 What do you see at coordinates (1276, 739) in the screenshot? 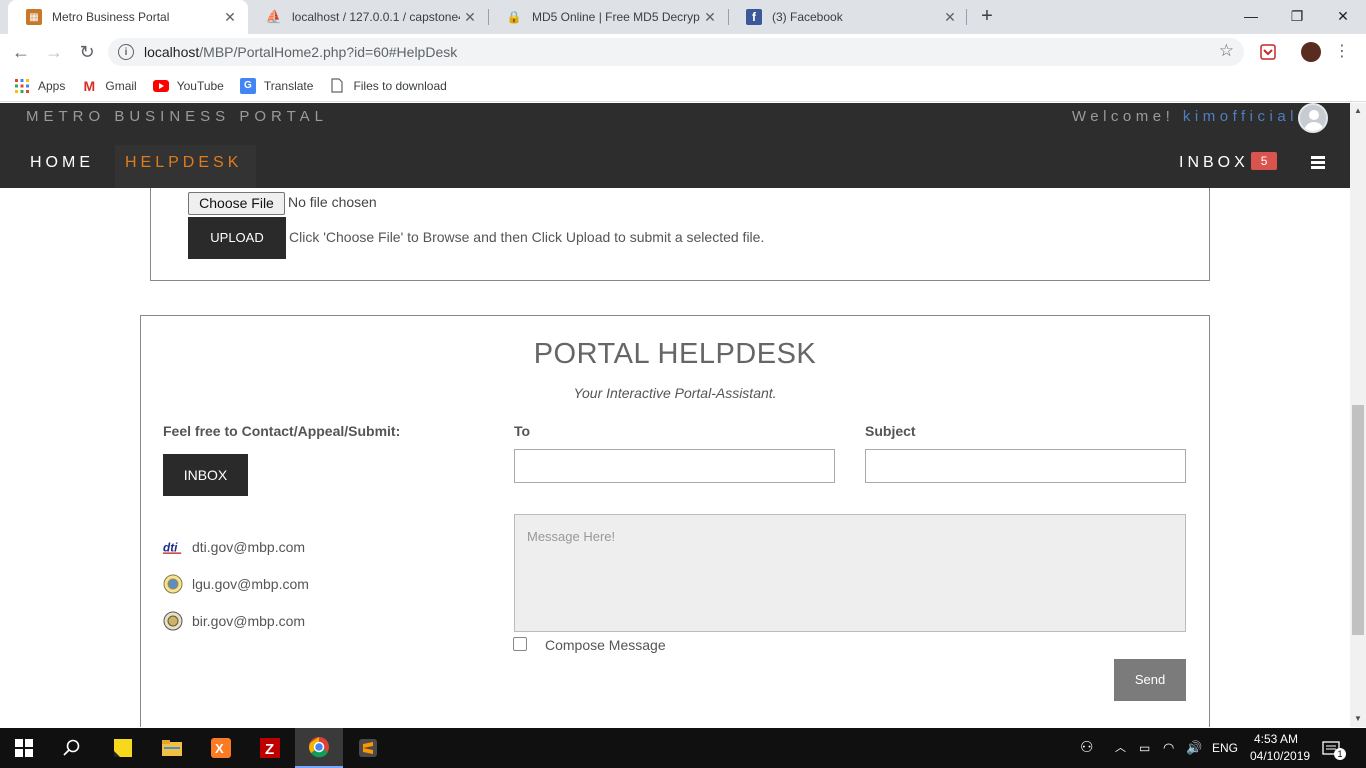
I see `clock-time: 4:53 AM` at bounding box center [1276, 739].